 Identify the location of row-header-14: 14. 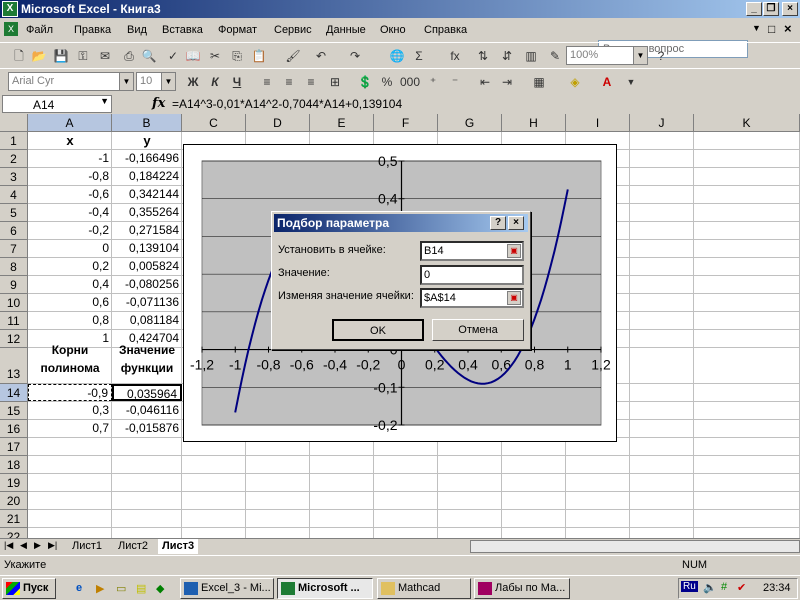
(14, 393).